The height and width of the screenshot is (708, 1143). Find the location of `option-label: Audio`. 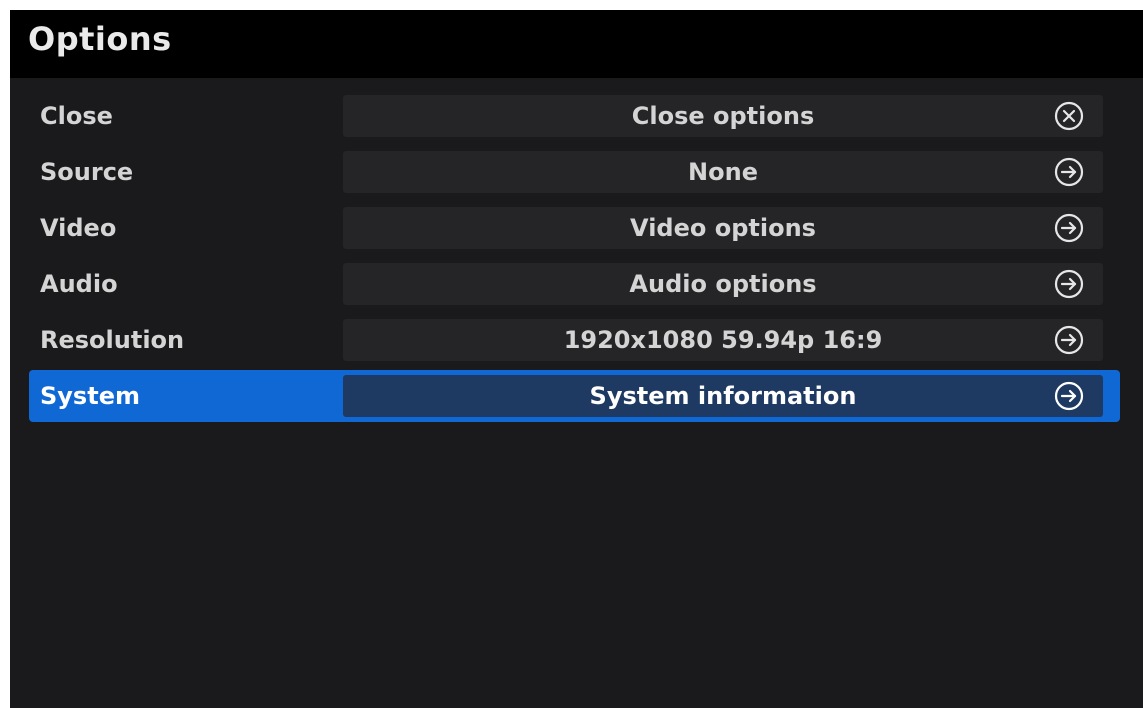

option-label: Audio is located at coordinates (79, 284).